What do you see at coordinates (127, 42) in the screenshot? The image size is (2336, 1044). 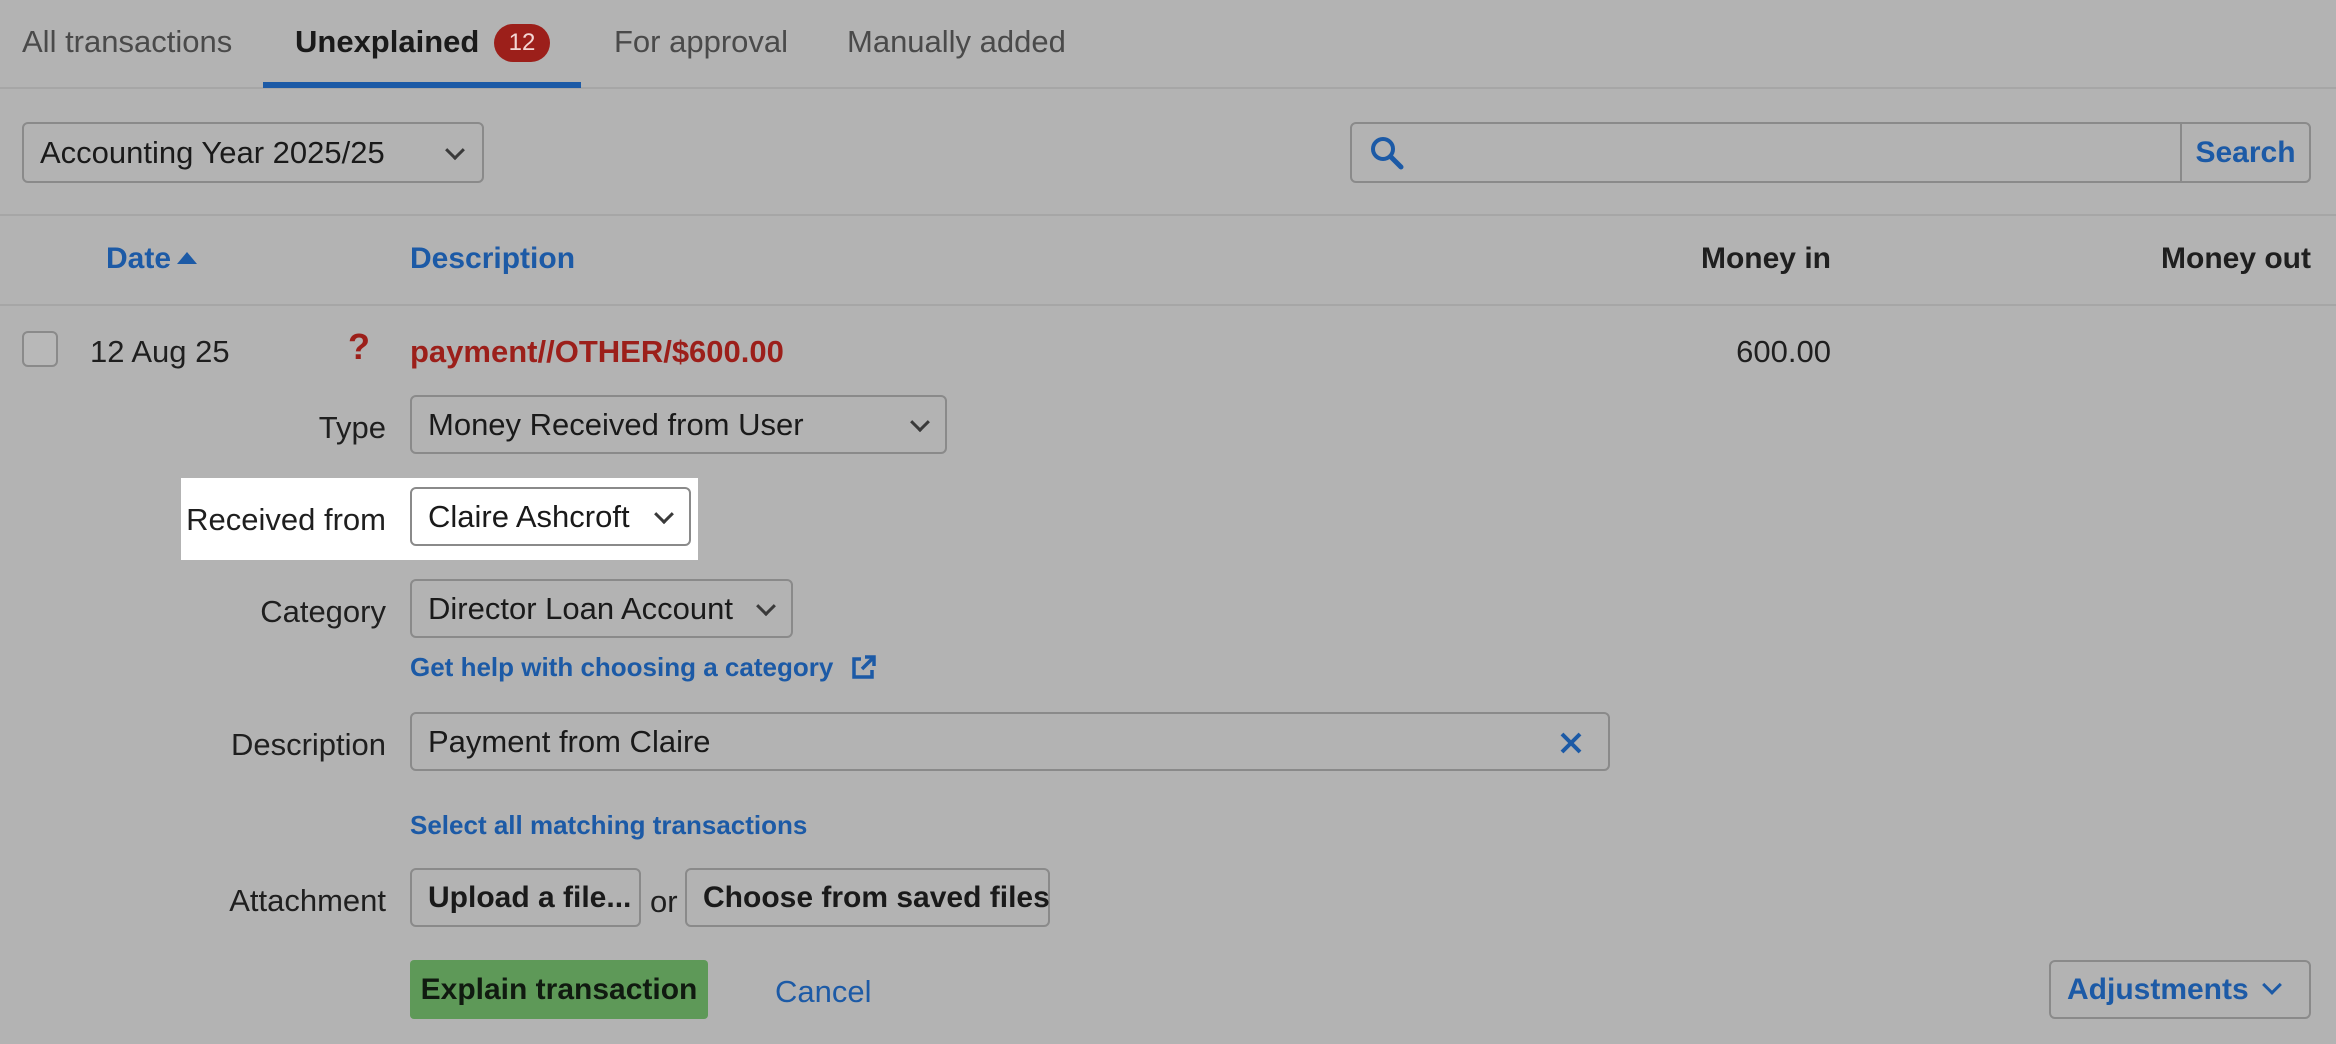 I see `tab-all-transactions: All transactions` at bounding box center [127, 42].